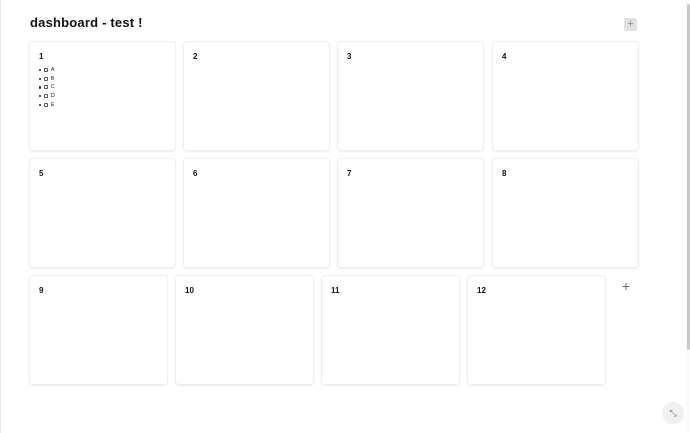 Image resolution: width=690 pixels, height=433 pixels. I want to click on dashboard-card-10: 10, so click(244, 330).